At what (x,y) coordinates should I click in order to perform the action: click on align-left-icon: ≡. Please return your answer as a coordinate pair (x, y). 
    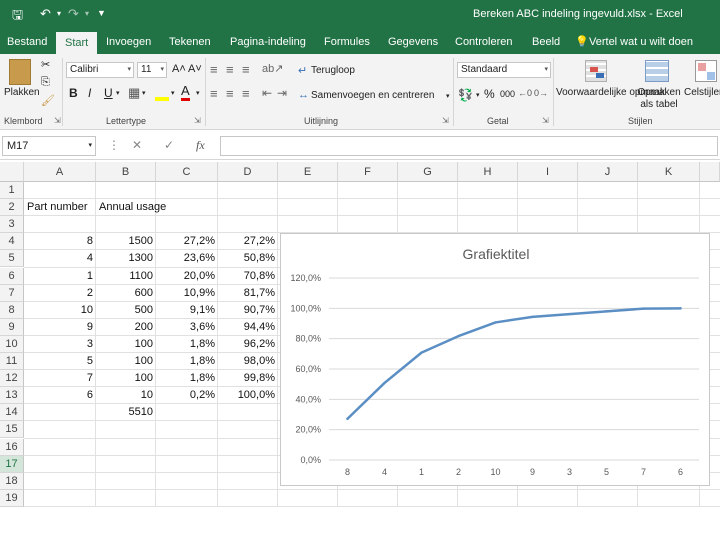
    Looking at the image, I should click on (214, 93).